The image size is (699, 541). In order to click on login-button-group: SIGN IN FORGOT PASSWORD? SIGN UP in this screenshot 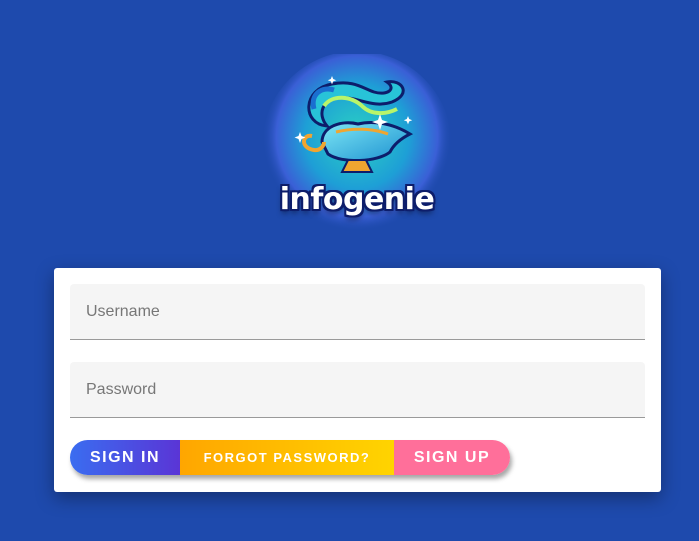, I will do `click(290, 457)`.